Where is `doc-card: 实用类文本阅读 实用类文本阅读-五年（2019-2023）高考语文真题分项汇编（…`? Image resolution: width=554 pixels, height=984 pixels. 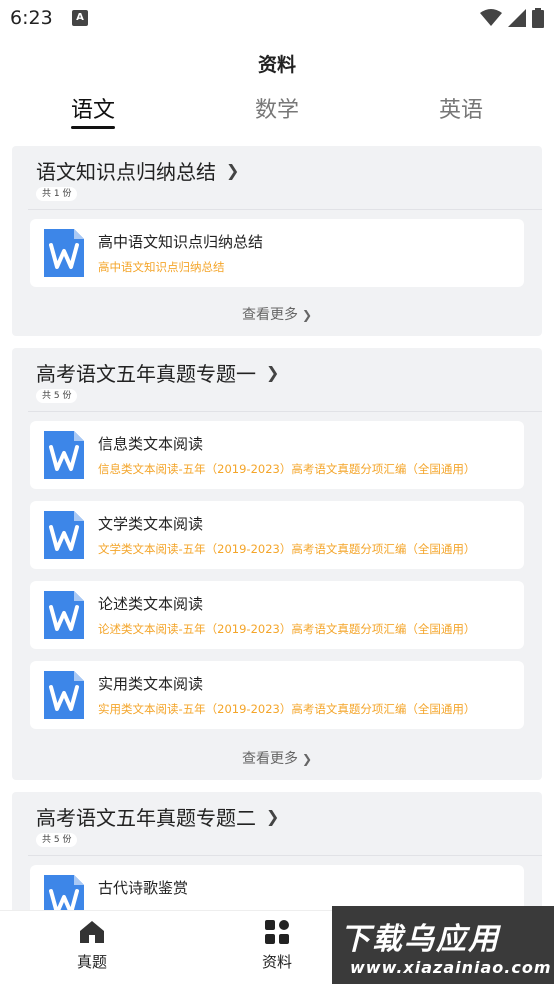 doc-card: 实用类文本阅读 实用类文本阅读-五年（2019-2023）高考语文真题分项汇编（… is located at coordinates (277, 695).